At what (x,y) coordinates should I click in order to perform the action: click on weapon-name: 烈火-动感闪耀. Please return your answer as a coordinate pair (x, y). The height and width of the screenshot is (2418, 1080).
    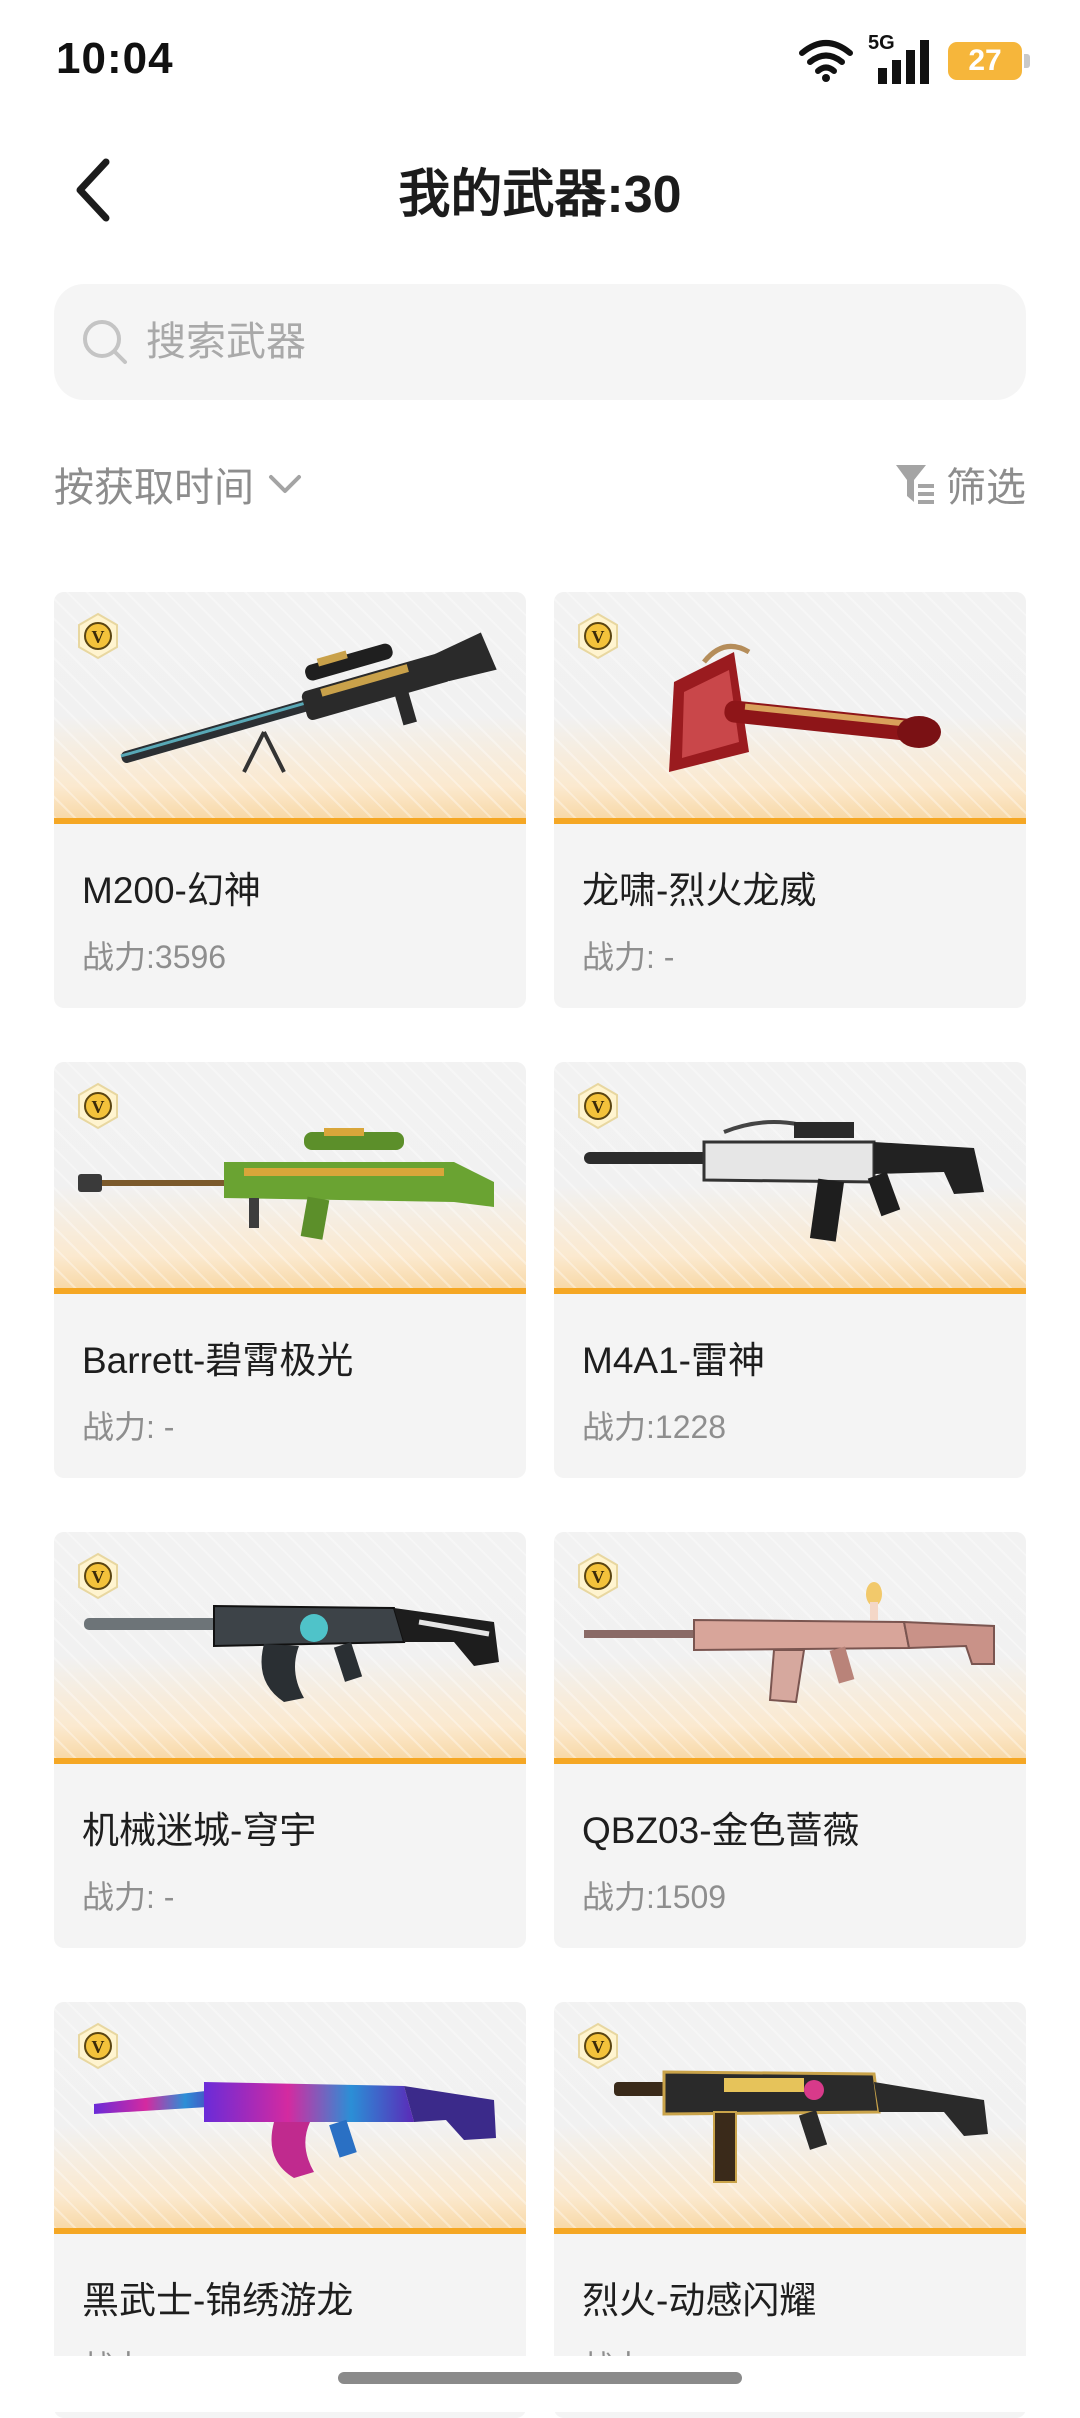
    Looking at the image, I should click on (699, 2300).